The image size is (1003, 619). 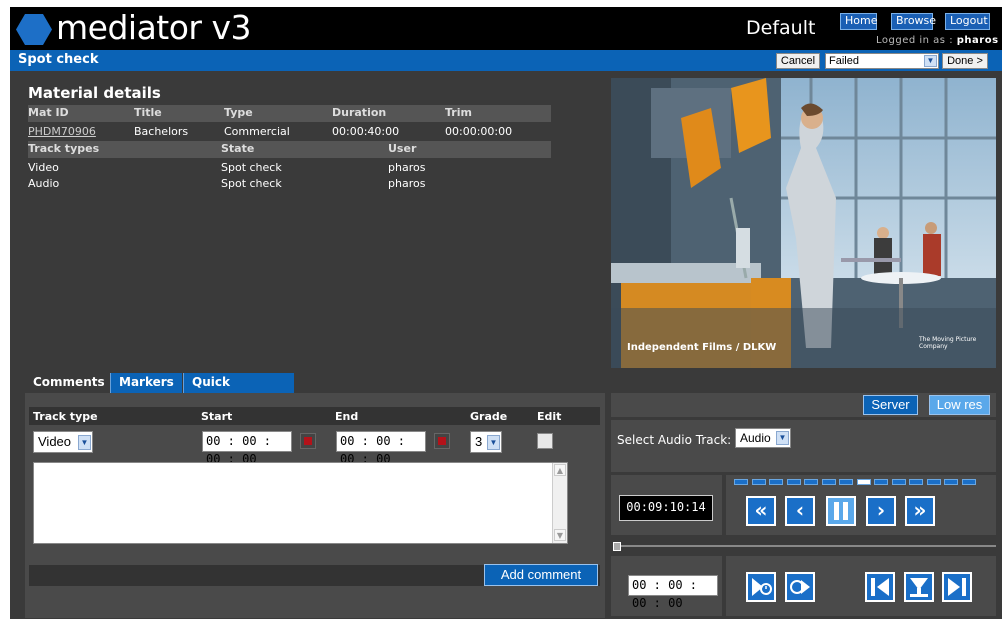 I want to click on tab-quick-markers: Quick Markers, so click(x=238, y=390).